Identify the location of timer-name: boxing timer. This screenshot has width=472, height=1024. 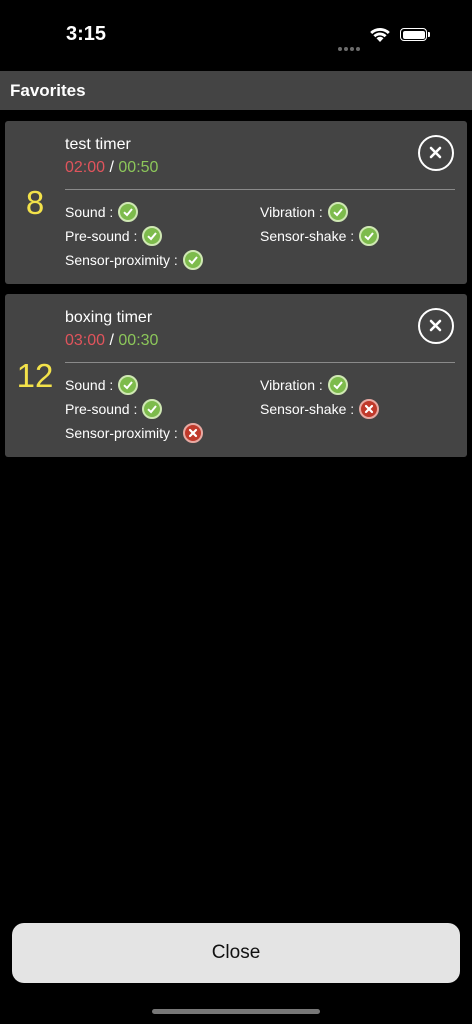
(109, 317).